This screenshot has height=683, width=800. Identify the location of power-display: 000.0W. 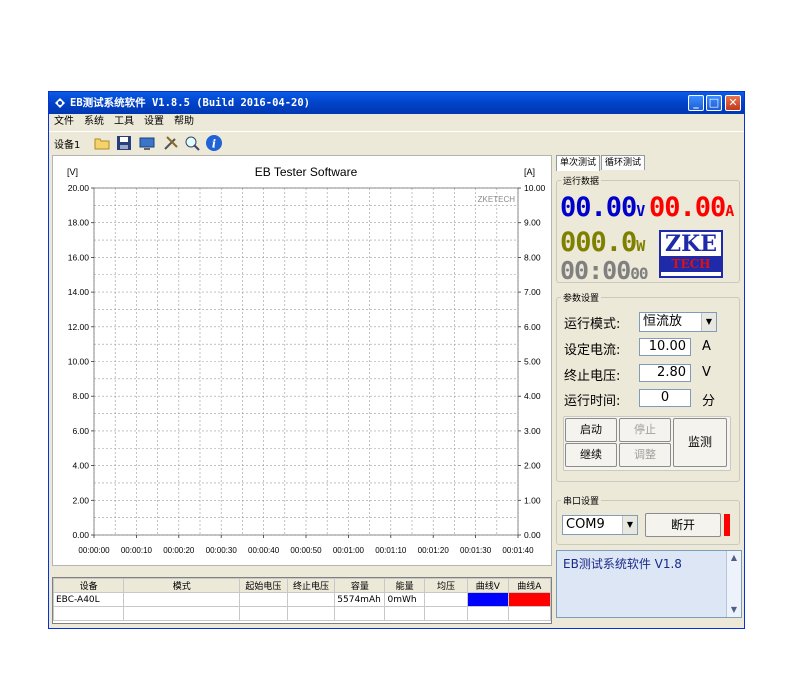
(602, 242).